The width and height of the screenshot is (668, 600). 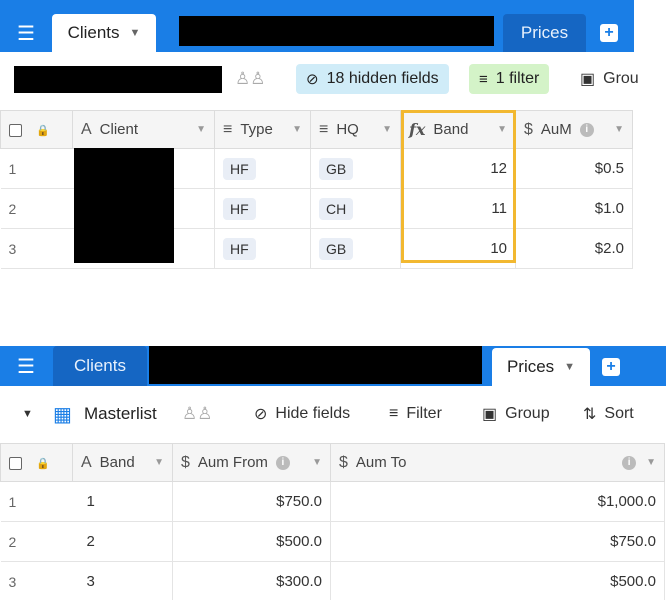 I want to click on aum-to-cell: $750.0, so click(x=497, y=541).